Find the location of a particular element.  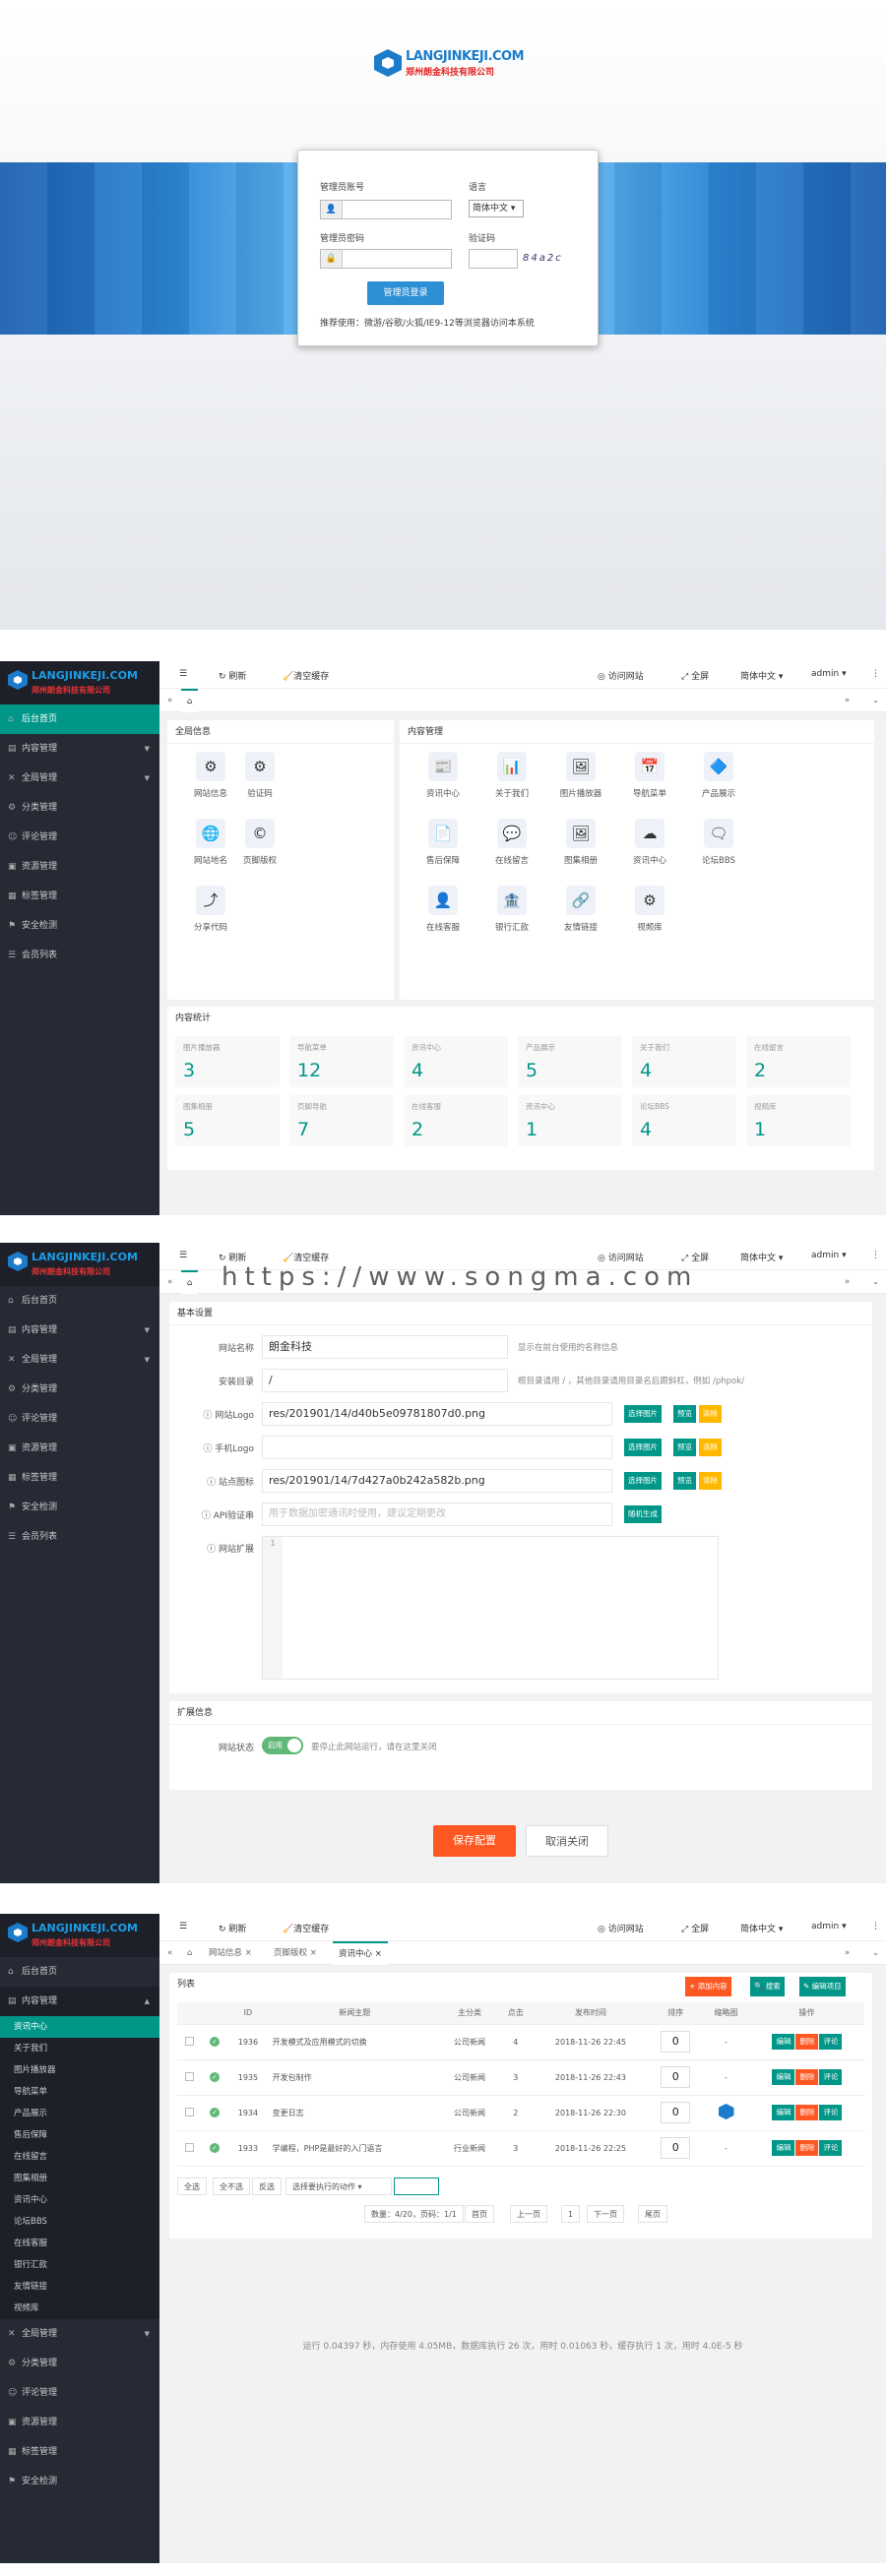

pager-button: 1 is located at coordinates (571, 2214).